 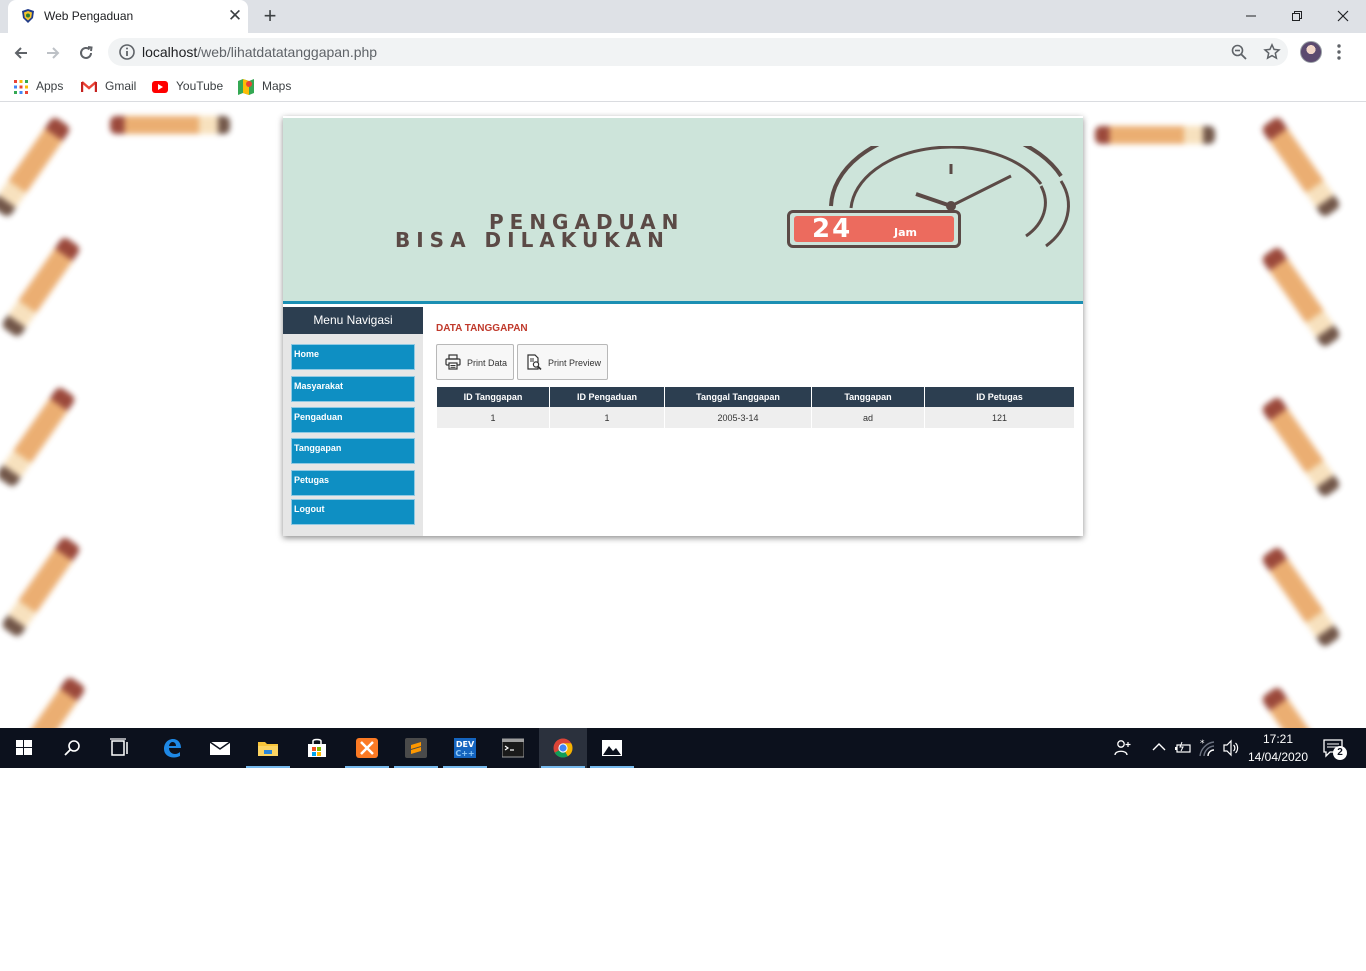 I want to click on action-center-button: 2, so click(x=1336, y=750).